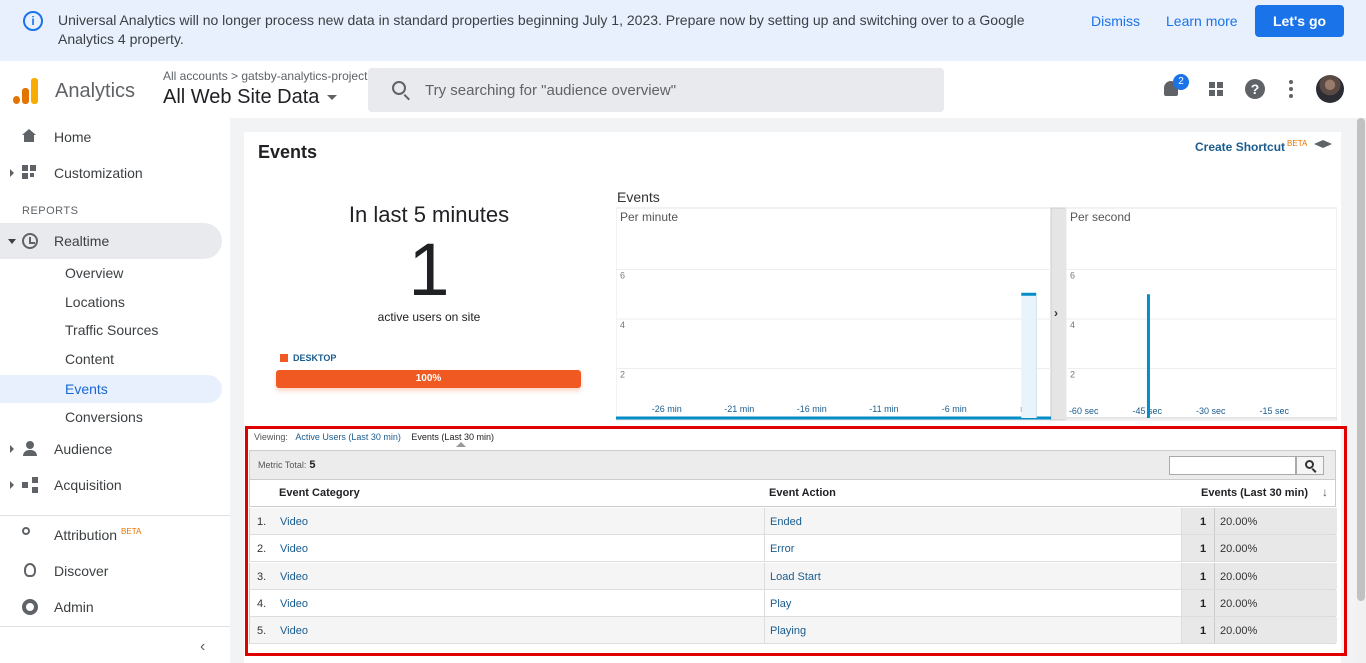  Describe the element at coordinates (111, 571) in the screenshot. I see `sidebar-item-discover: Discover` at that location.